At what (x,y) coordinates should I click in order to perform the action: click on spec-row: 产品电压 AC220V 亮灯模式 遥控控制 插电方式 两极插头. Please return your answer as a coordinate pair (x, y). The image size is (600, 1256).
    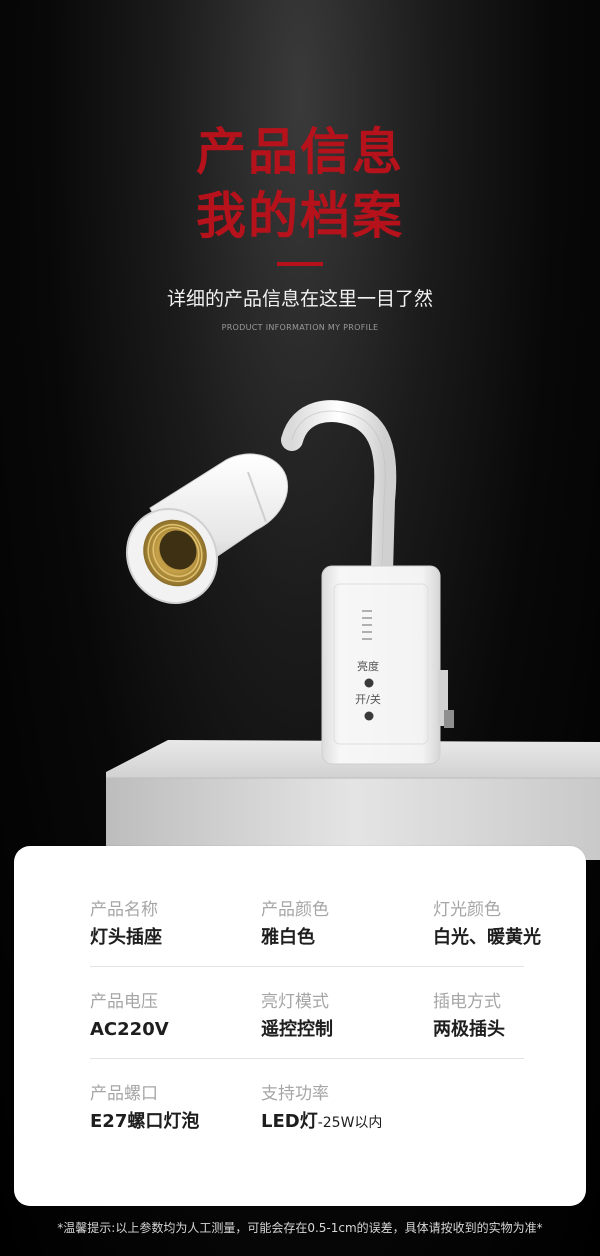
    Looking at the image, I should click on (307, 1024).